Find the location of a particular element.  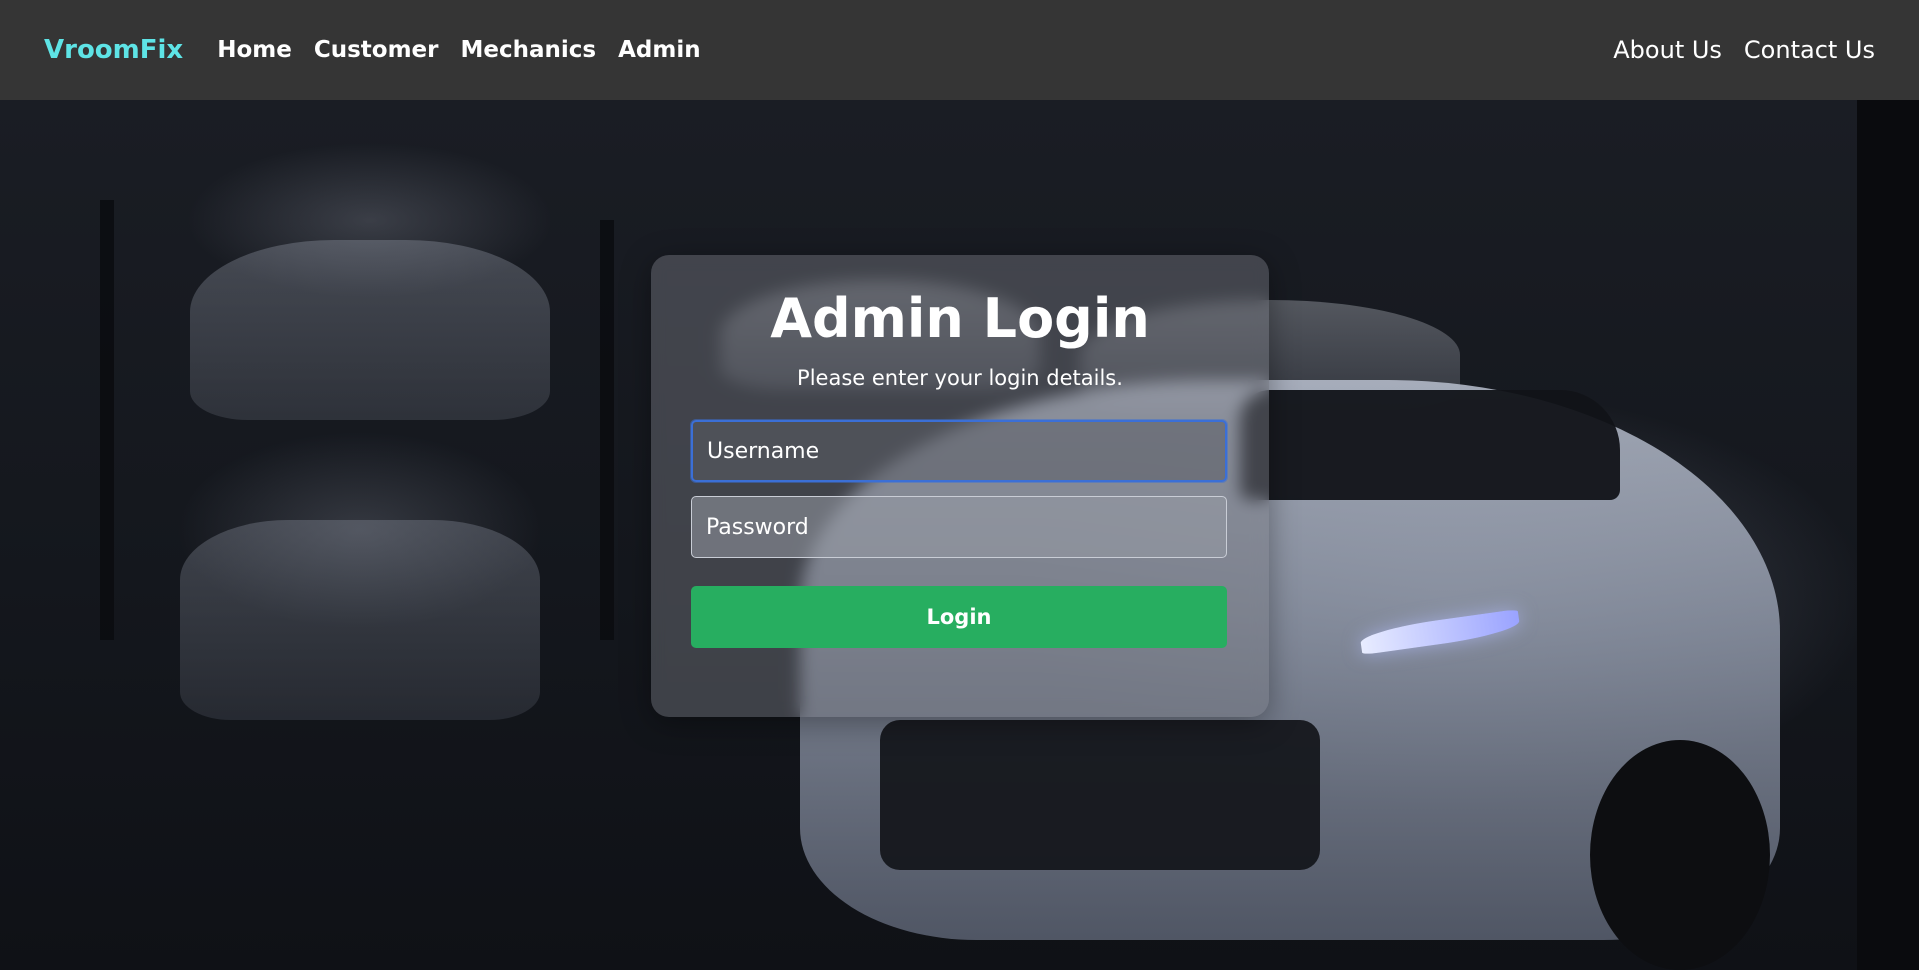

foreground-car-grille is located at coordinates (1100, 795).